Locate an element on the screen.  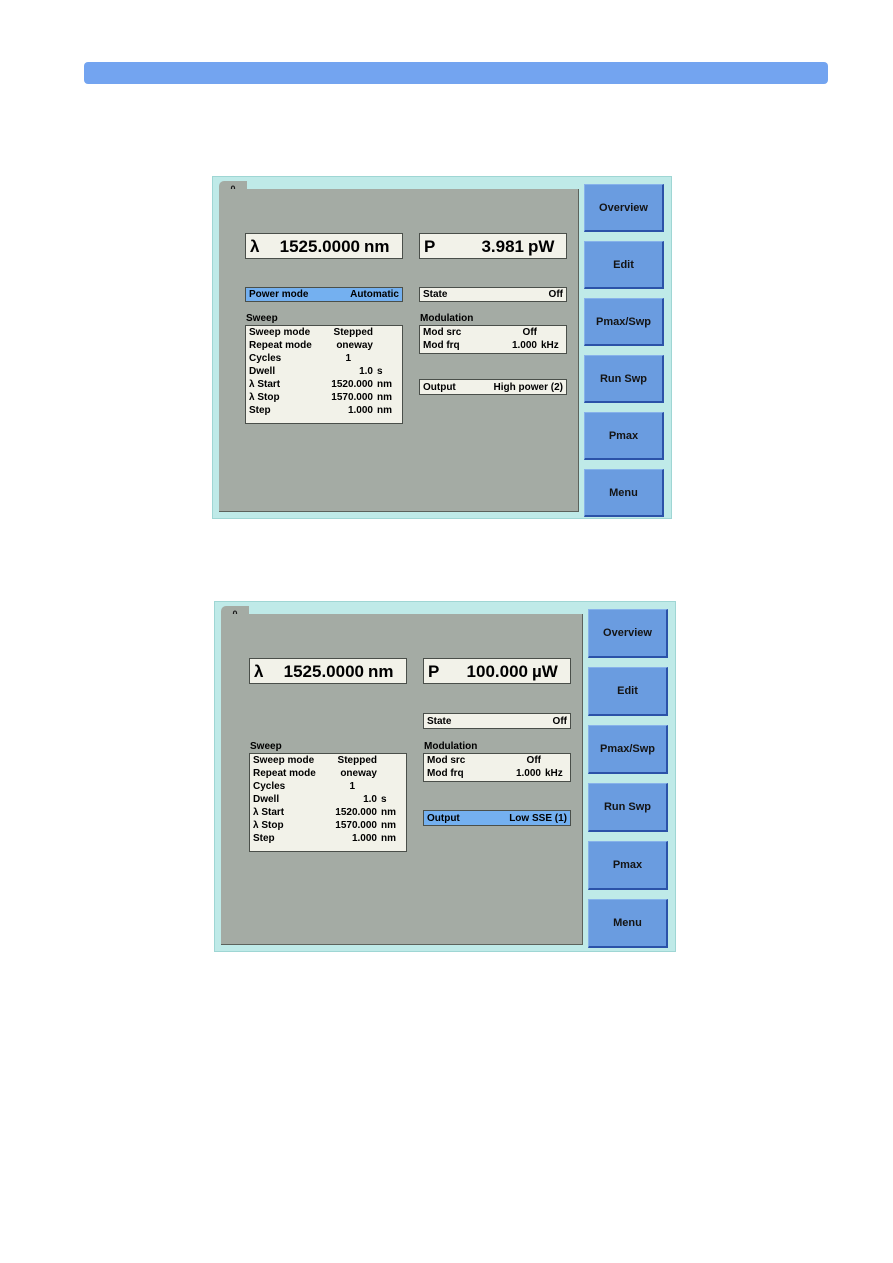
sweep-group-title: Sweep is located at coordinates (262, 318).